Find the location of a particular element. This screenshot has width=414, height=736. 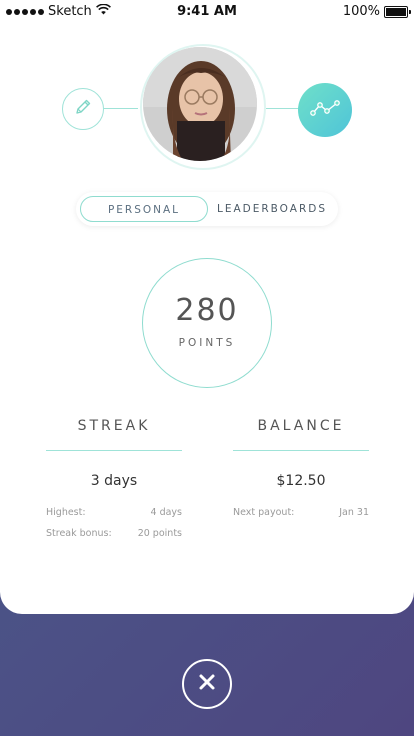

tab-personal: PERSONAL is located at coordinates (144, 209).